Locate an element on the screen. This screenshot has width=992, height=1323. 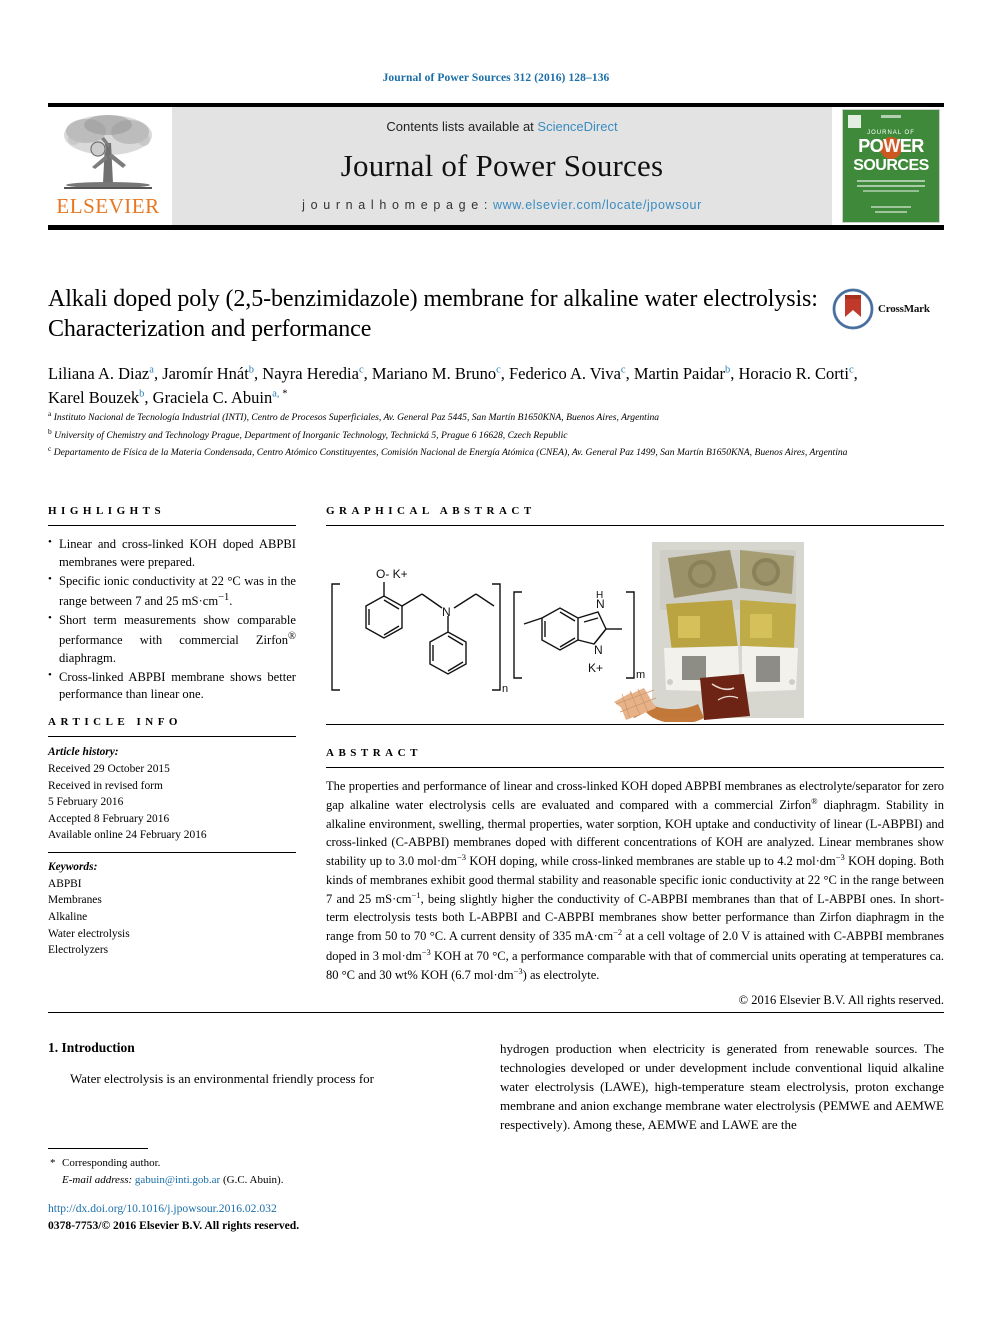
crossmark-label: CrossMark is located at coordinates (904, 309).